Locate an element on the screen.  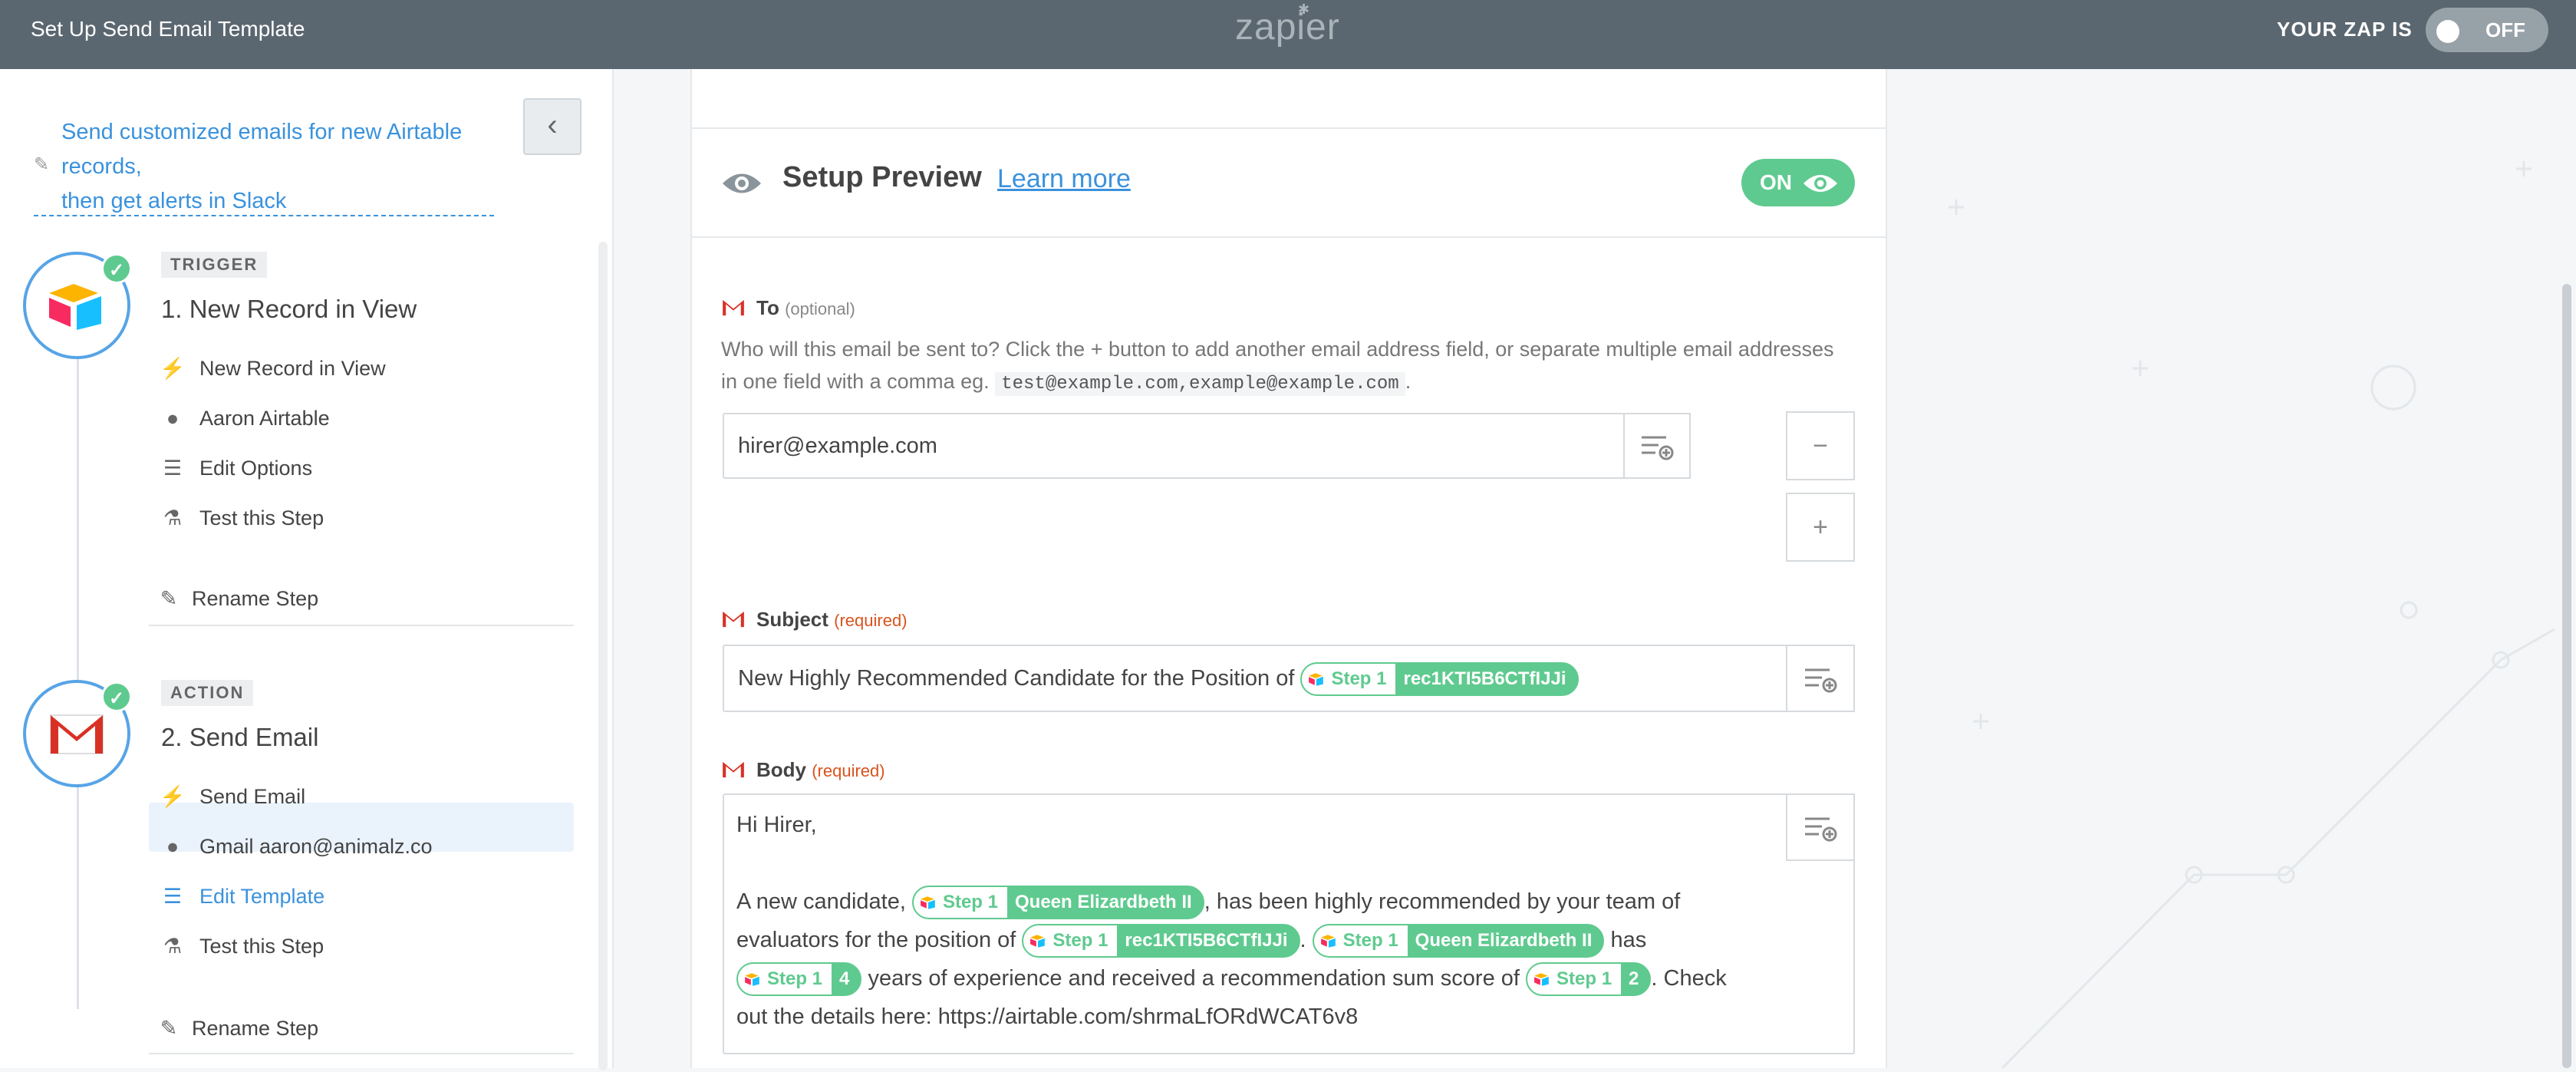
toggle-label: OFF is located at coordinates (2505, 30).